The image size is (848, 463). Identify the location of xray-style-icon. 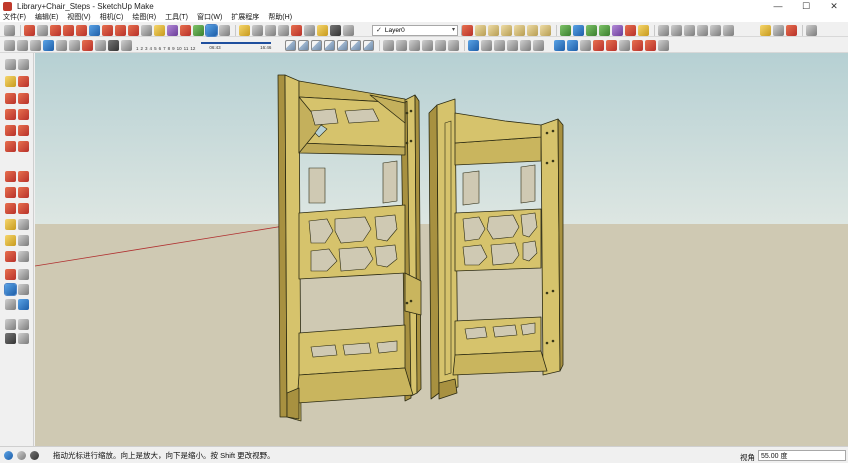
(290, 45).